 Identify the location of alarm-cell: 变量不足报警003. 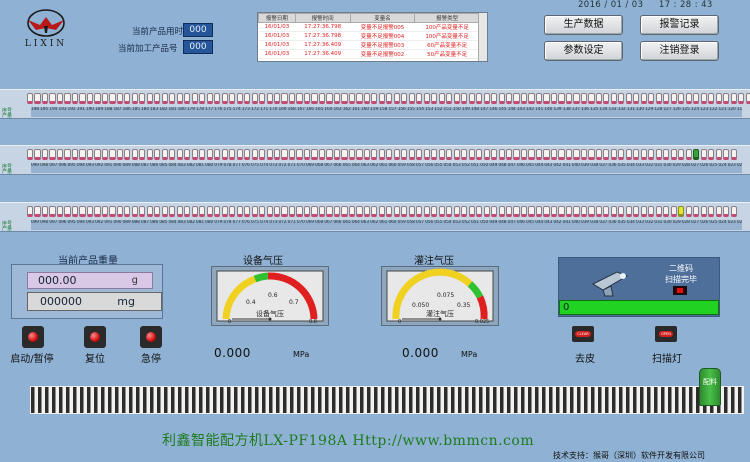
(382, 45).